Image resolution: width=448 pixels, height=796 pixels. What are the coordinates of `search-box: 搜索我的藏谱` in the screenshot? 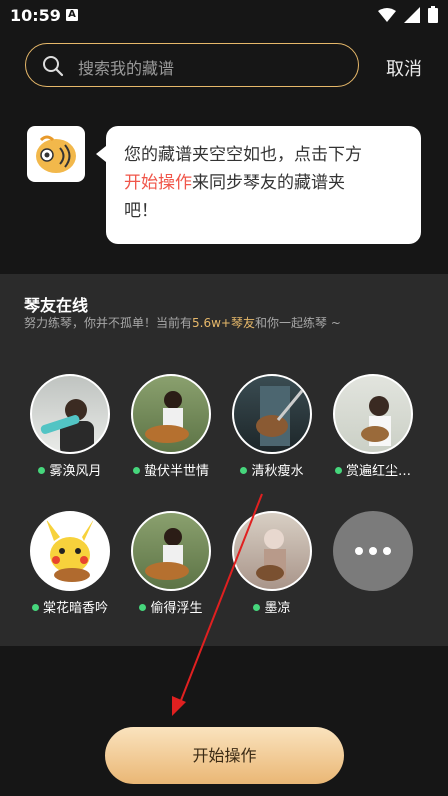 It's located at (192, 65).